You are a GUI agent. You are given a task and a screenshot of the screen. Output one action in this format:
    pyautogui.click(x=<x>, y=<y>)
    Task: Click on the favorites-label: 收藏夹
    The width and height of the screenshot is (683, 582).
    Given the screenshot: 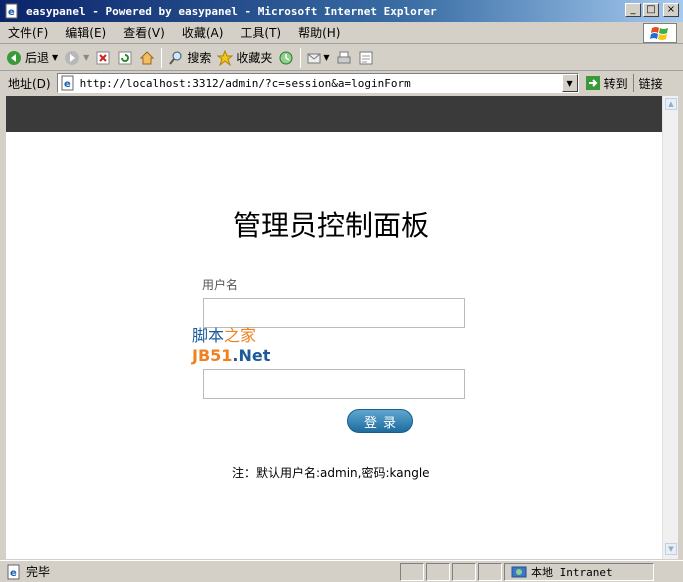 What is the action you would take?
    pyautogui.click(x=254, y=58)
    